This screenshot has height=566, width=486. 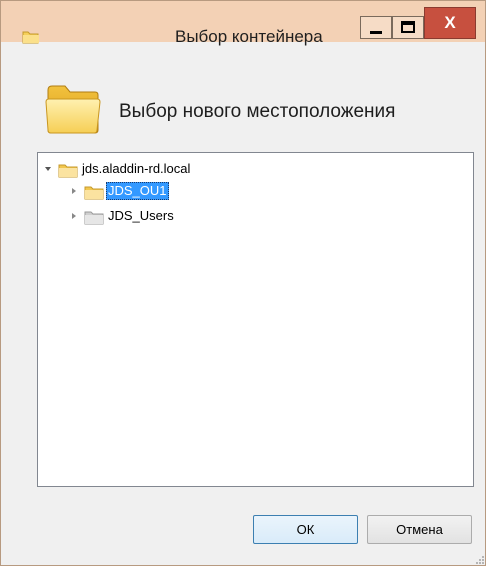 I want to click on container-folder-icon, so click(x=94, y=217).